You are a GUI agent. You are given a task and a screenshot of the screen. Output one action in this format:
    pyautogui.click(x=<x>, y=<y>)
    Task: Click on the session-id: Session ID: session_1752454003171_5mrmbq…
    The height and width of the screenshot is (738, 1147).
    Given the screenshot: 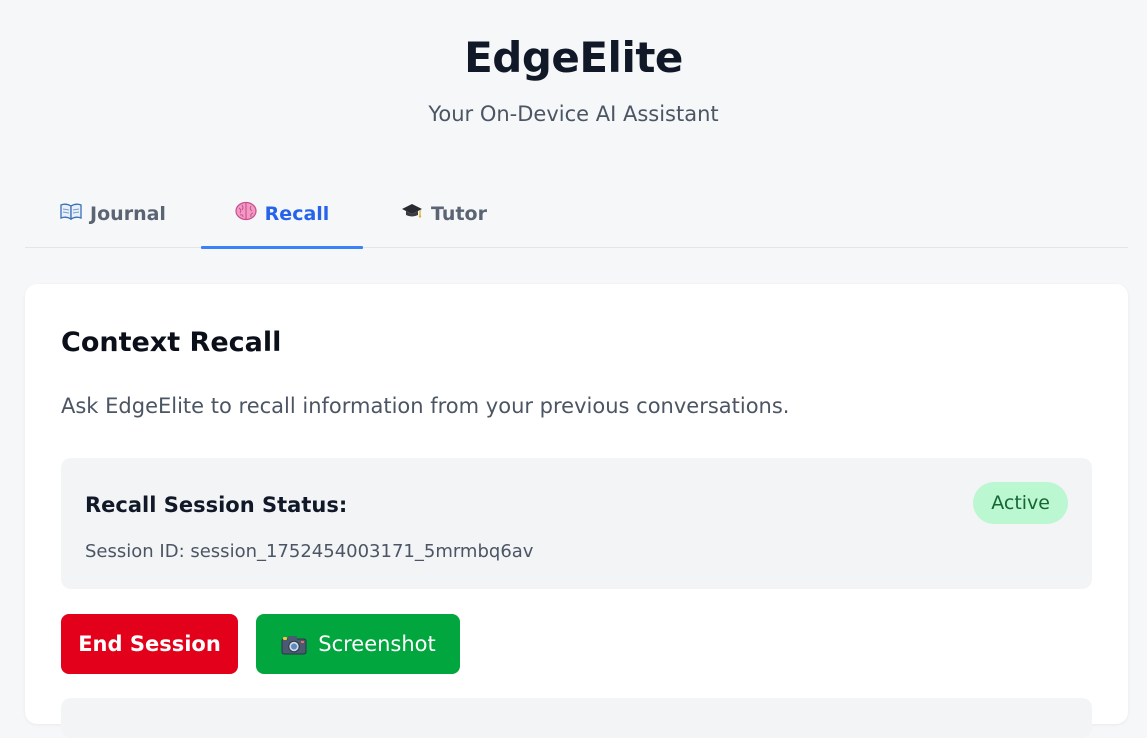 What is the action you would take?
    pyautogui.click(x=309, y=551)
    